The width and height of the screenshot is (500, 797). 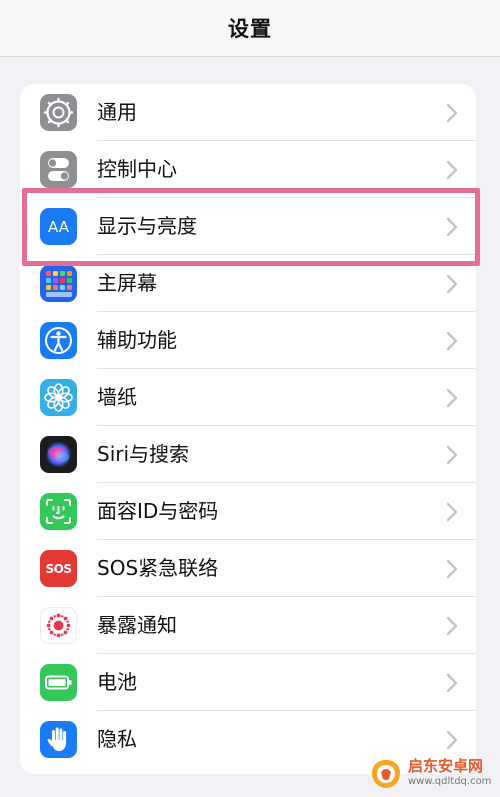 What do you see at coordinates (137, 625) in the screenshot?
I see `settings-item-label: 暴露通知` at bounding box center [137, 625].